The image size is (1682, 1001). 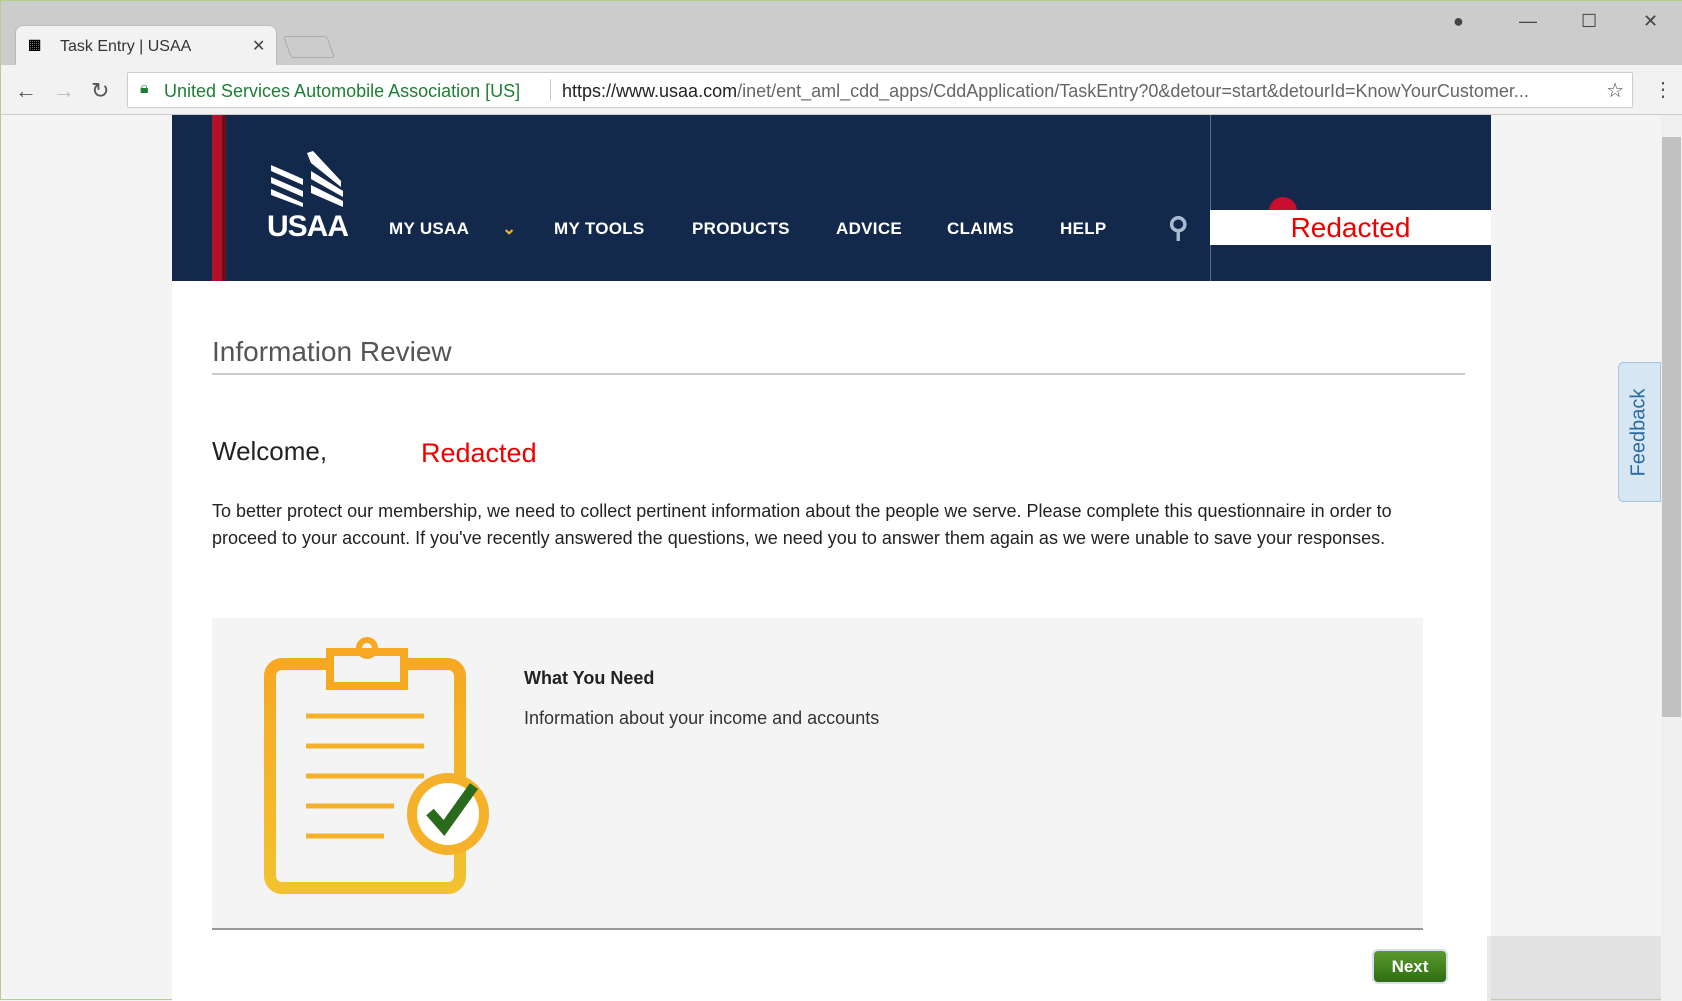 I want to click on scrollbar-thumb, so click(x=1671, y=427).